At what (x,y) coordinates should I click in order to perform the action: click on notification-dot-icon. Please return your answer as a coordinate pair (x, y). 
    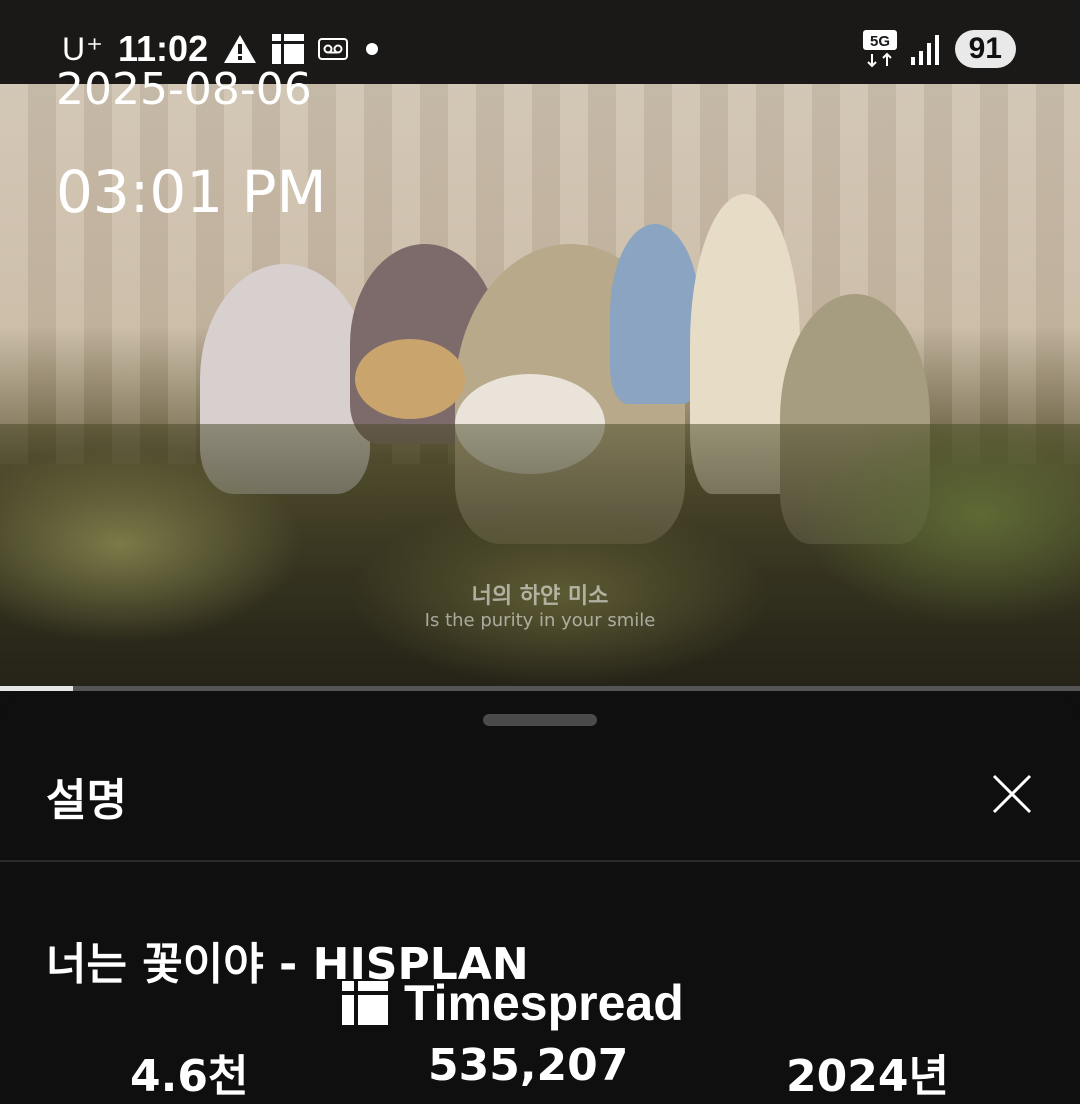
    Looking at the image, I should click on (372, 49).